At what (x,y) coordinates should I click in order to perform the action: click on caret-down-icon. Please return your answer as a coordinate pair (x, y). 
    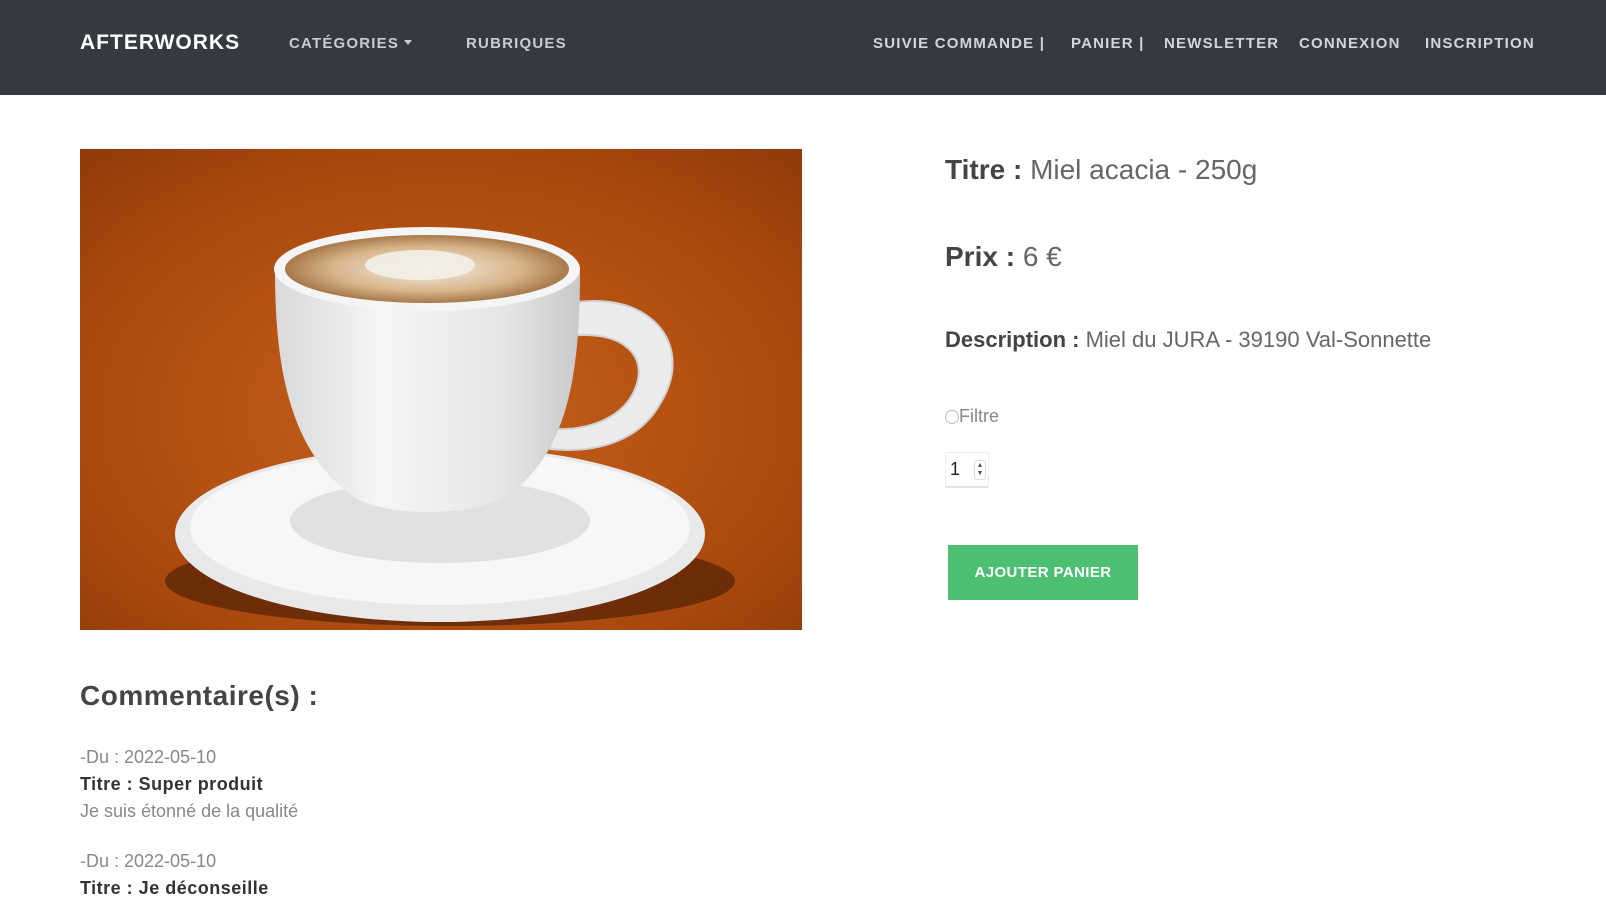
    Looking at the image, I should click on (408, 42).